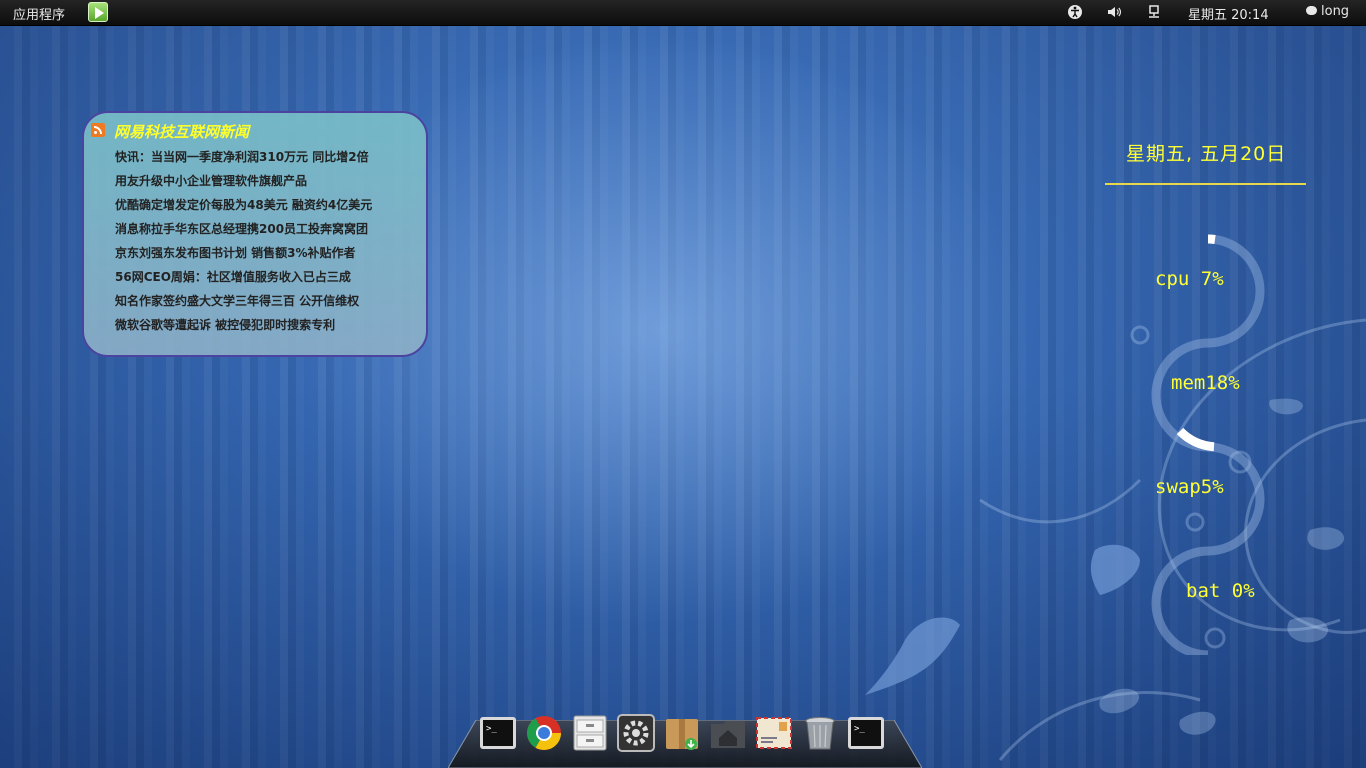 The image size is (1366, 768). I want to click on swap-meter: swap5%, so click(1189, 487).